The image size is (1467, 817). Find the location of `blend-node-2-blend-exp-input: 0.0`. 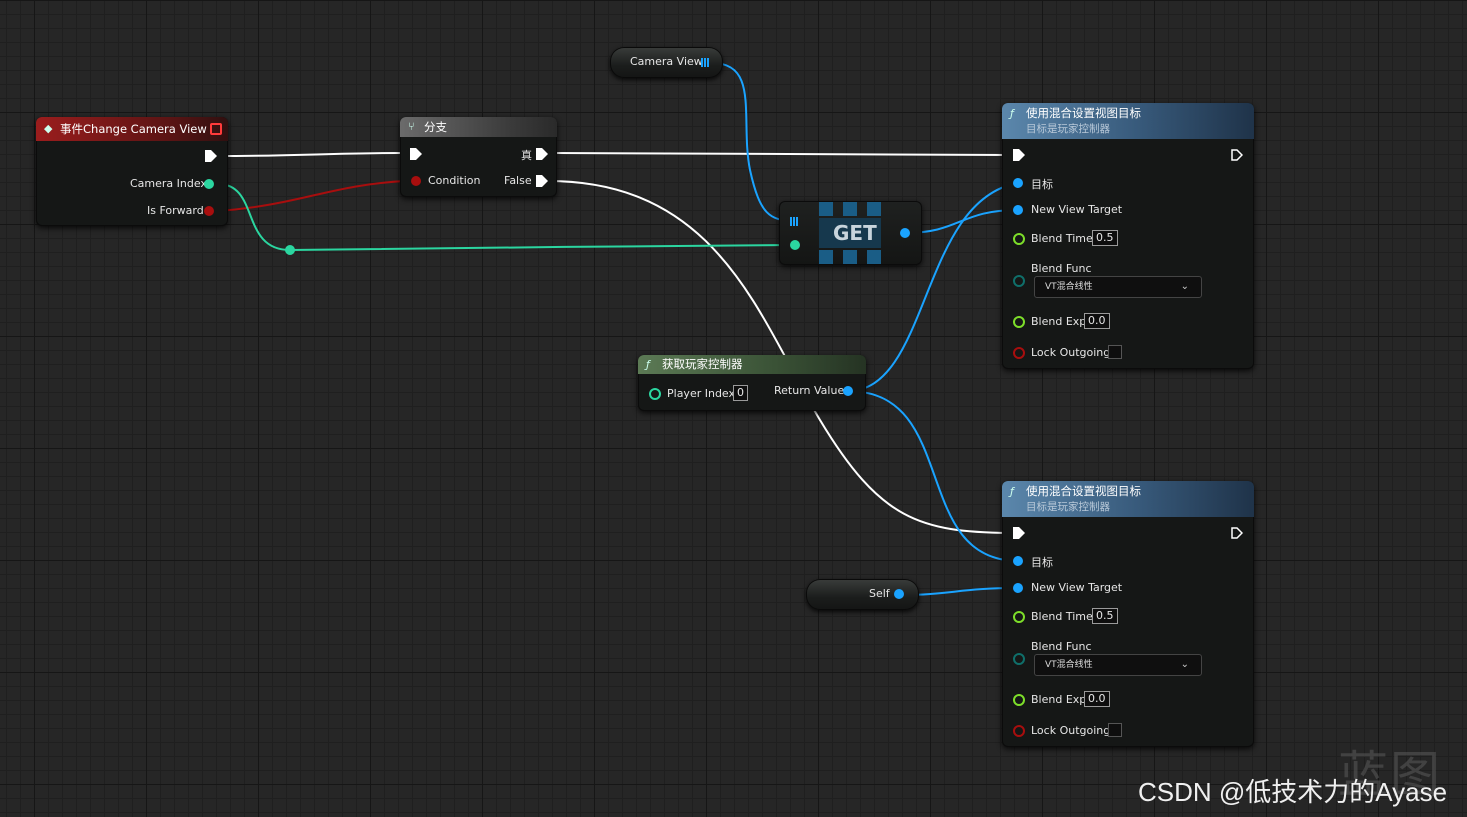

blend-node-2-blend-exp-input: 0.0 is located at coordinates (1097, 699).